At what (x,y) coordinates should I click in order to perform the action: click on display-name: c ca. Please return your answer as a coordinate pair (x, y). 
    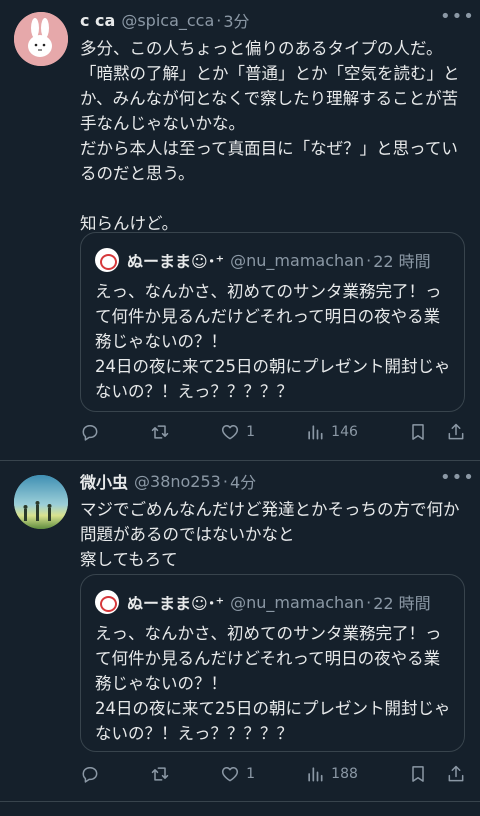
    Looking at the image, I should click on (97, 20).